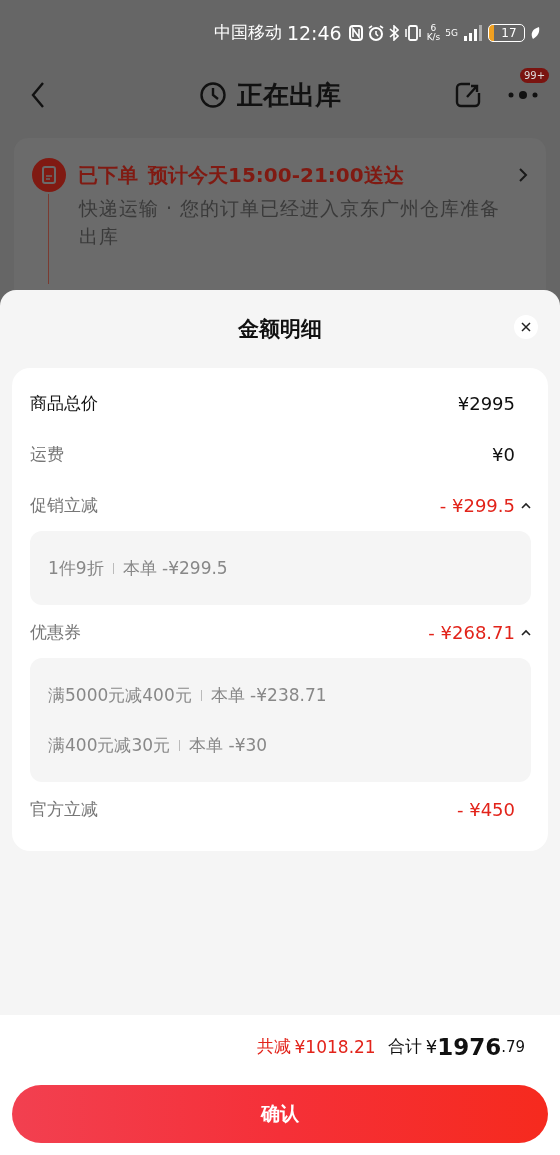 The height and width of the screenshot is (1155, 560). What do you see at coordinates (404, 1046) in the screenshot?
I see `total-label: 合计` at bounding box center [404, 1046].